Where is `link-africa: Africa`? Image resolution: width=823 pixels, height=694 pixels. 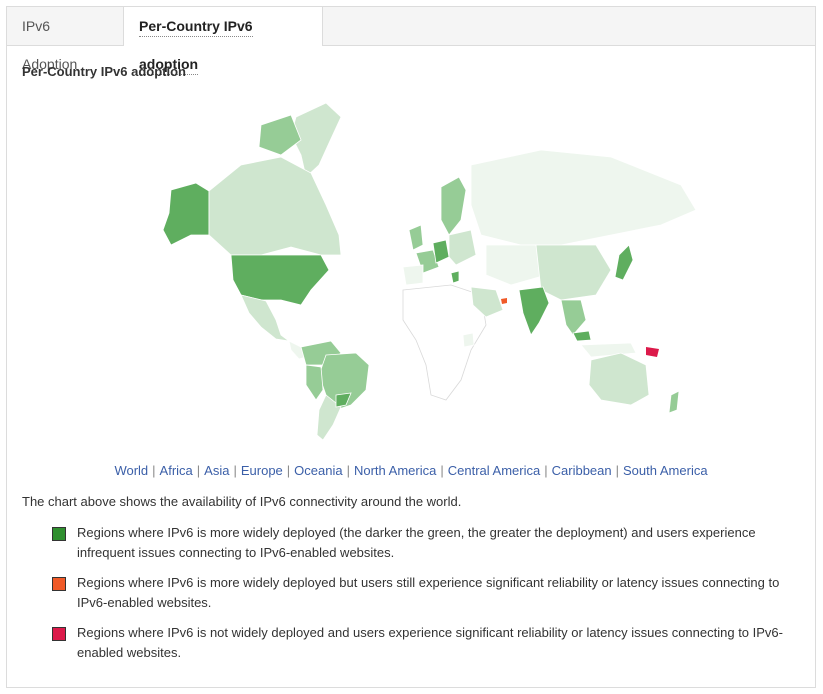
link-africa: Africa is located at coordinates (176, 470).